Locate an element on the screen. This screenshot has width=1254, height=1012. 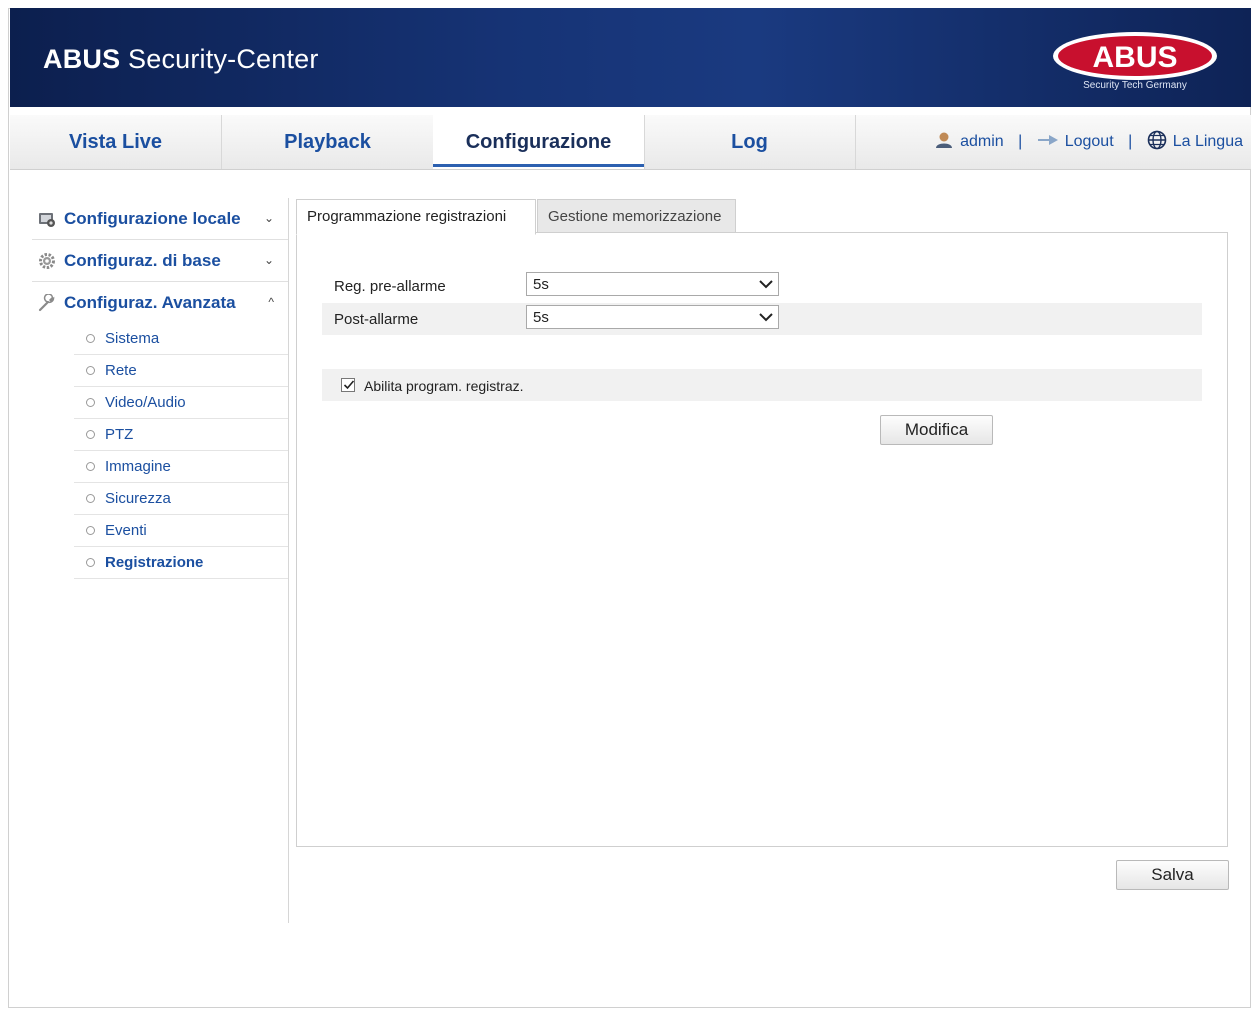
logout-link: Logout is located at coordinates (1075, 142).